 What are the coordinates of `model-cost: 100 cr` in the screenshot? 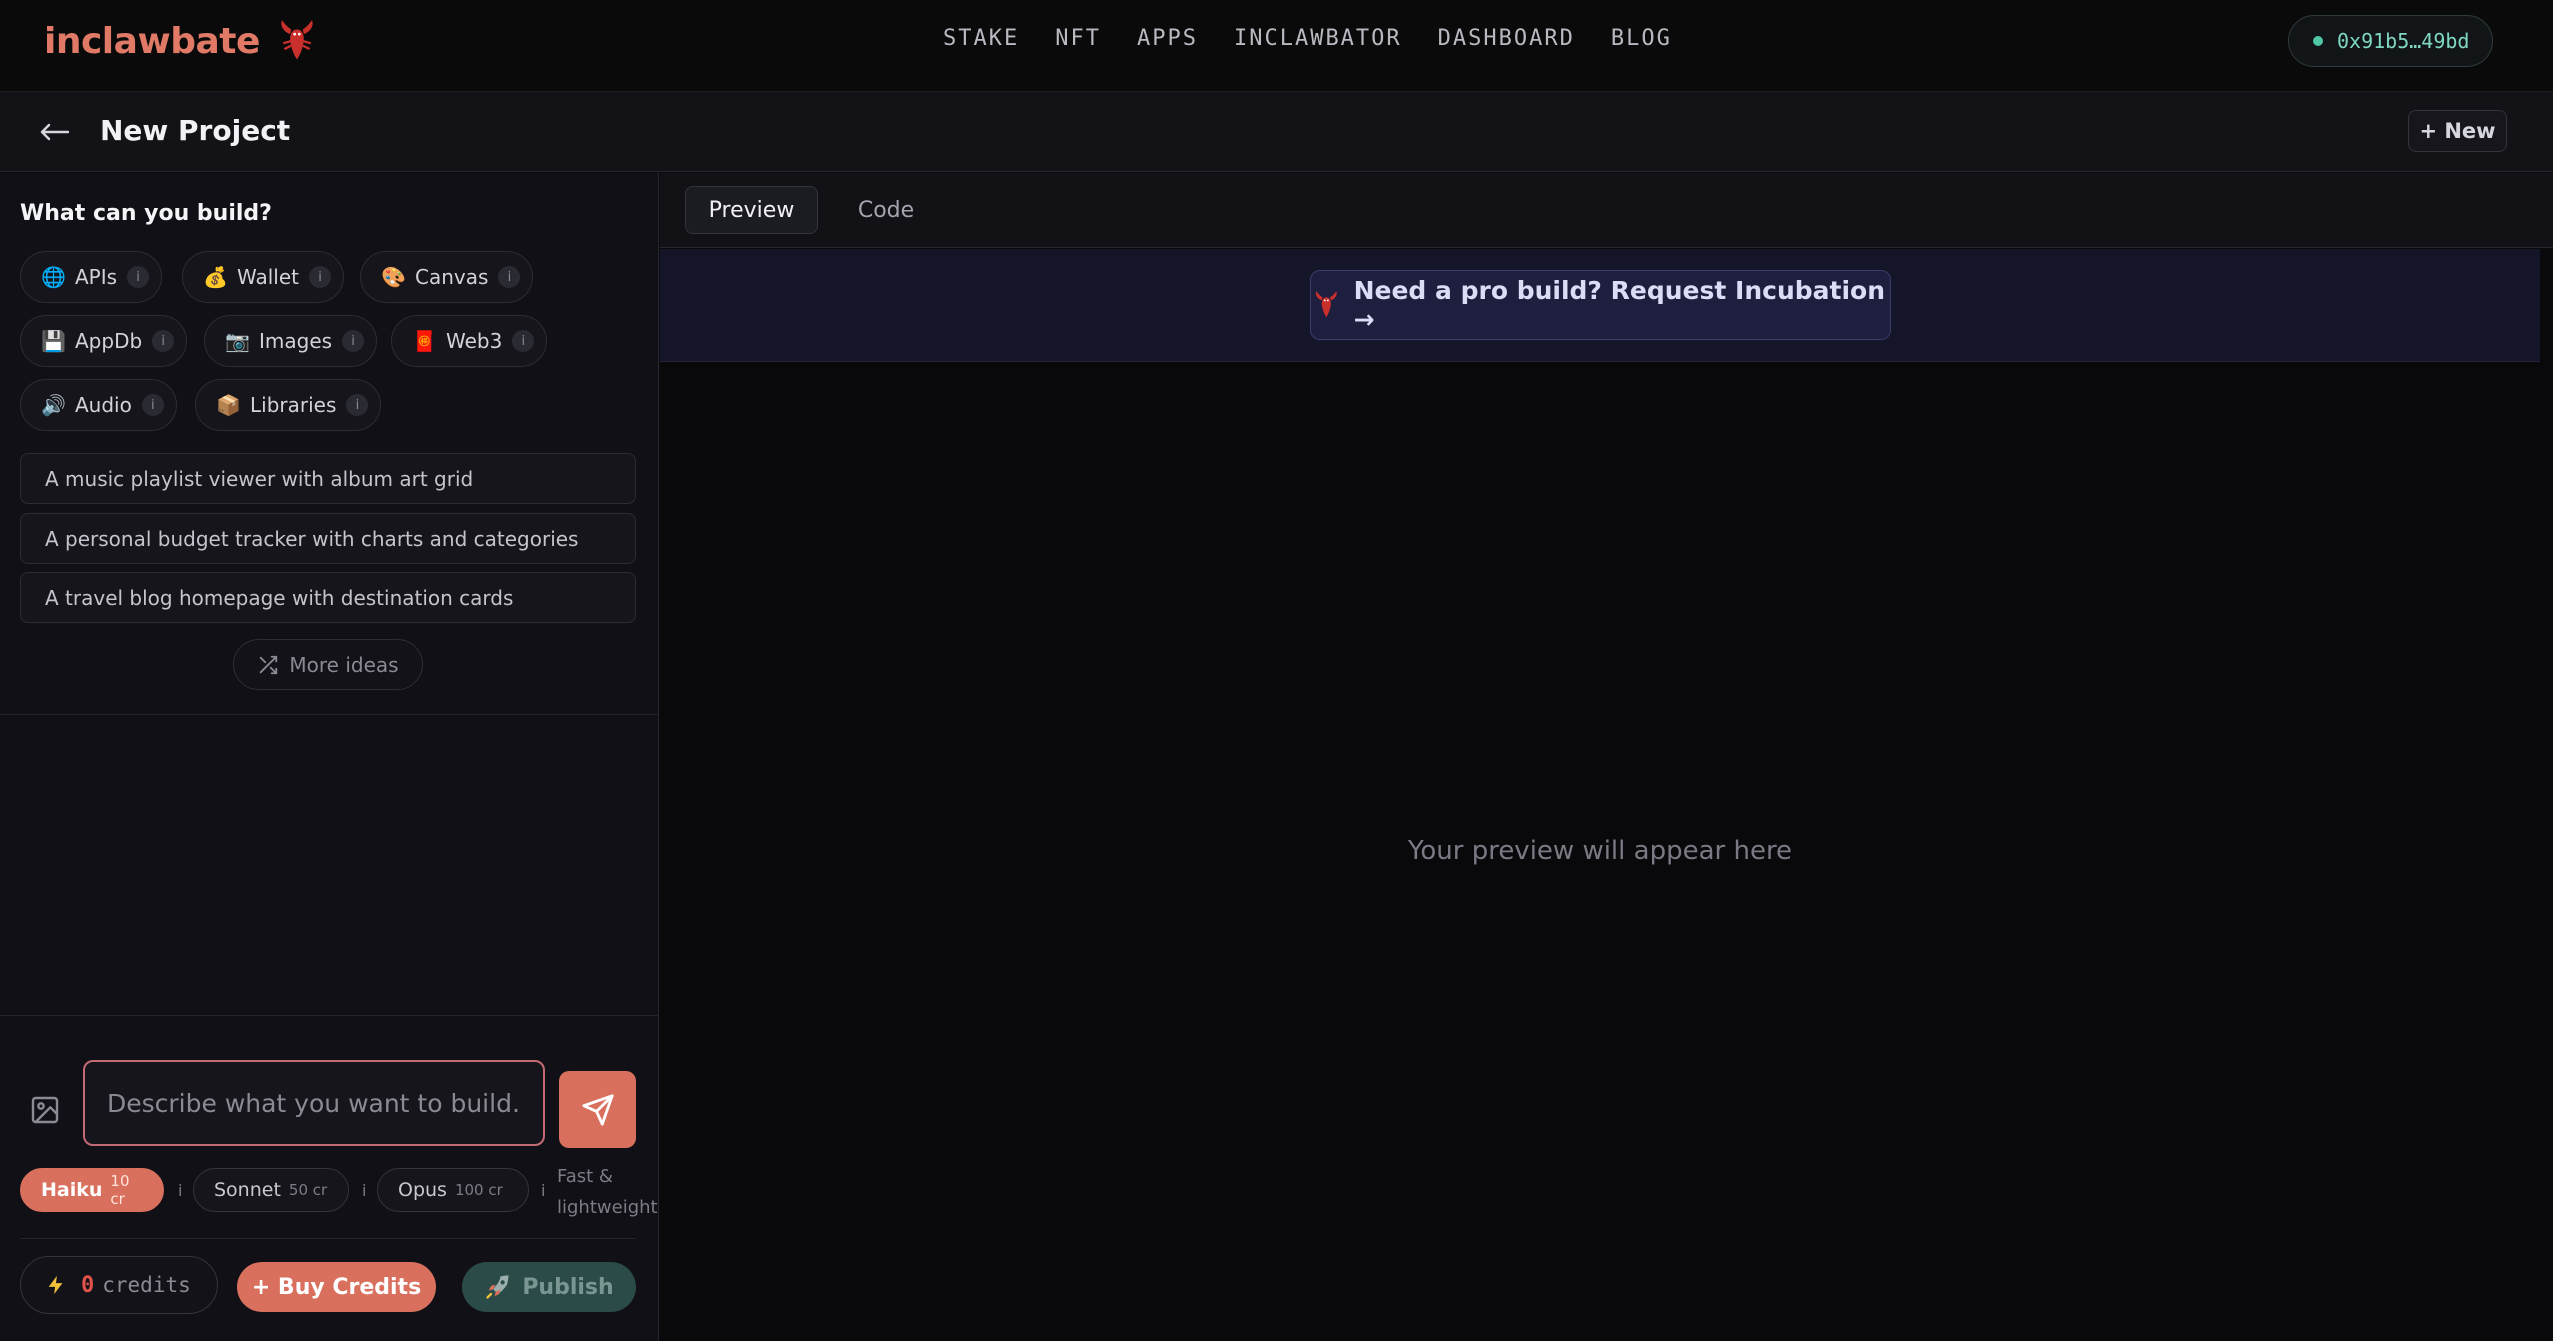 It's located at (478, 1190).